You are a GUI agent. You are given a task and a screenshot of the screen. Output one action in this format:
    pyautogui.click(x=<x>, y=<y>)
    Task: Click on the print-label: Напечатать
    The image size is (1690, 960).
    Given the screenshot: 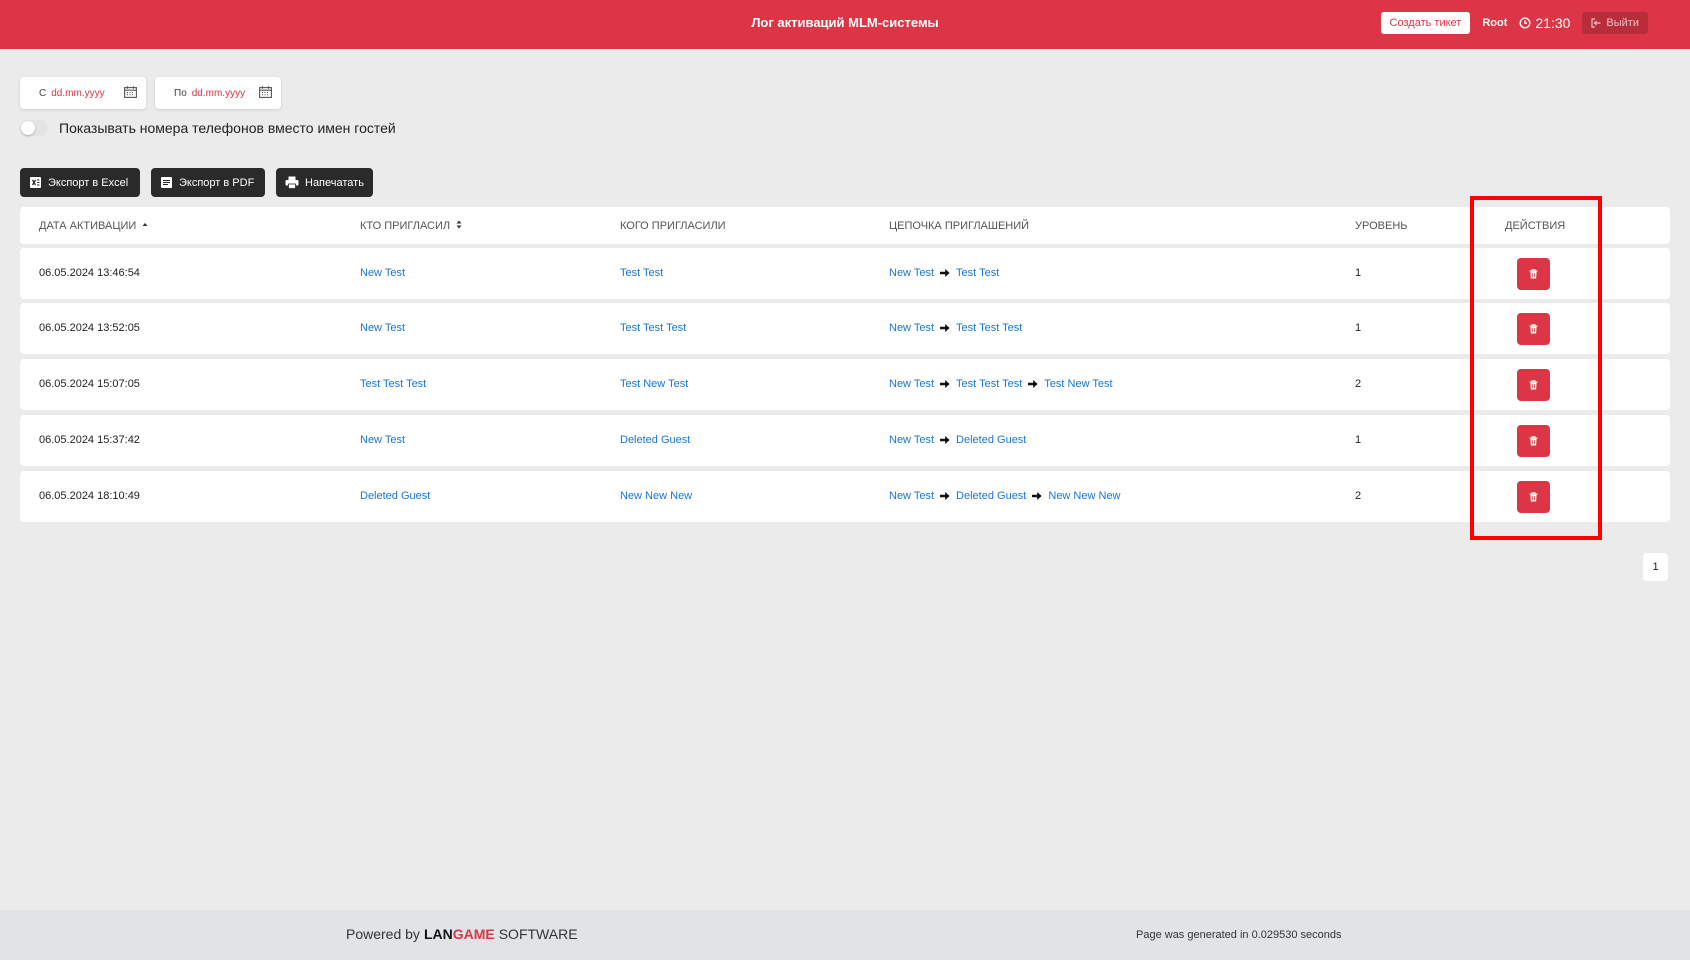 What is the action you would take?
    pyautogui.click(x=334, y=182)
    